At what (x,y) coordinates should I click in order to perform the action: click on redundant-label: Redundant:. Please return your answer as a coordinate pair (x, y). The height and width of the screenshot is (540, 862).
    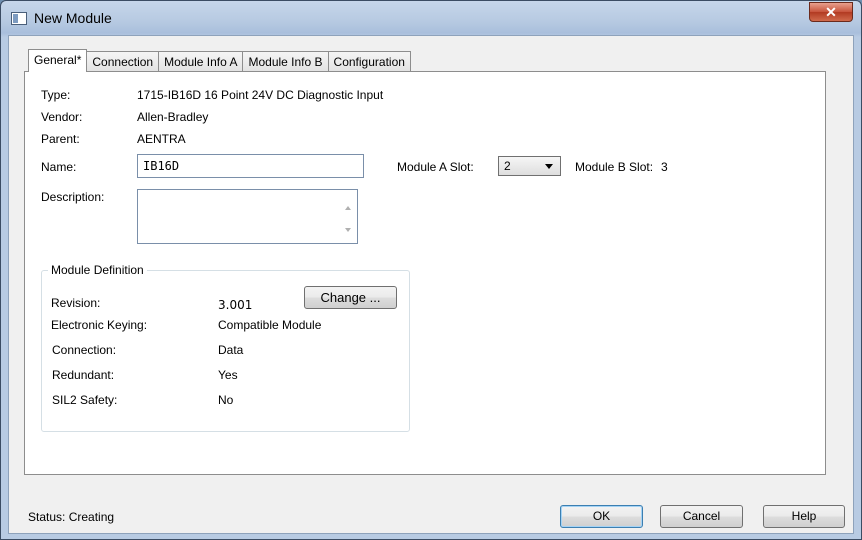
    Looking at the image, I should click on (83, 375).